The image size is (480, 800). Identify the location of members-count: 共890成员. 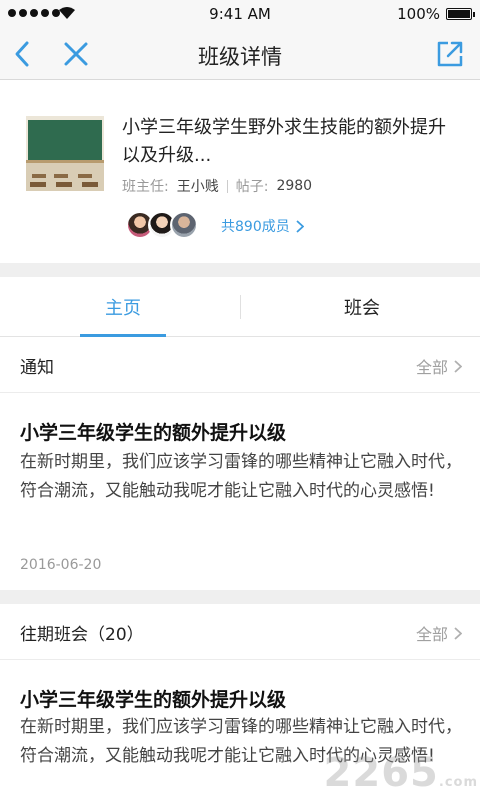
(255, 227).